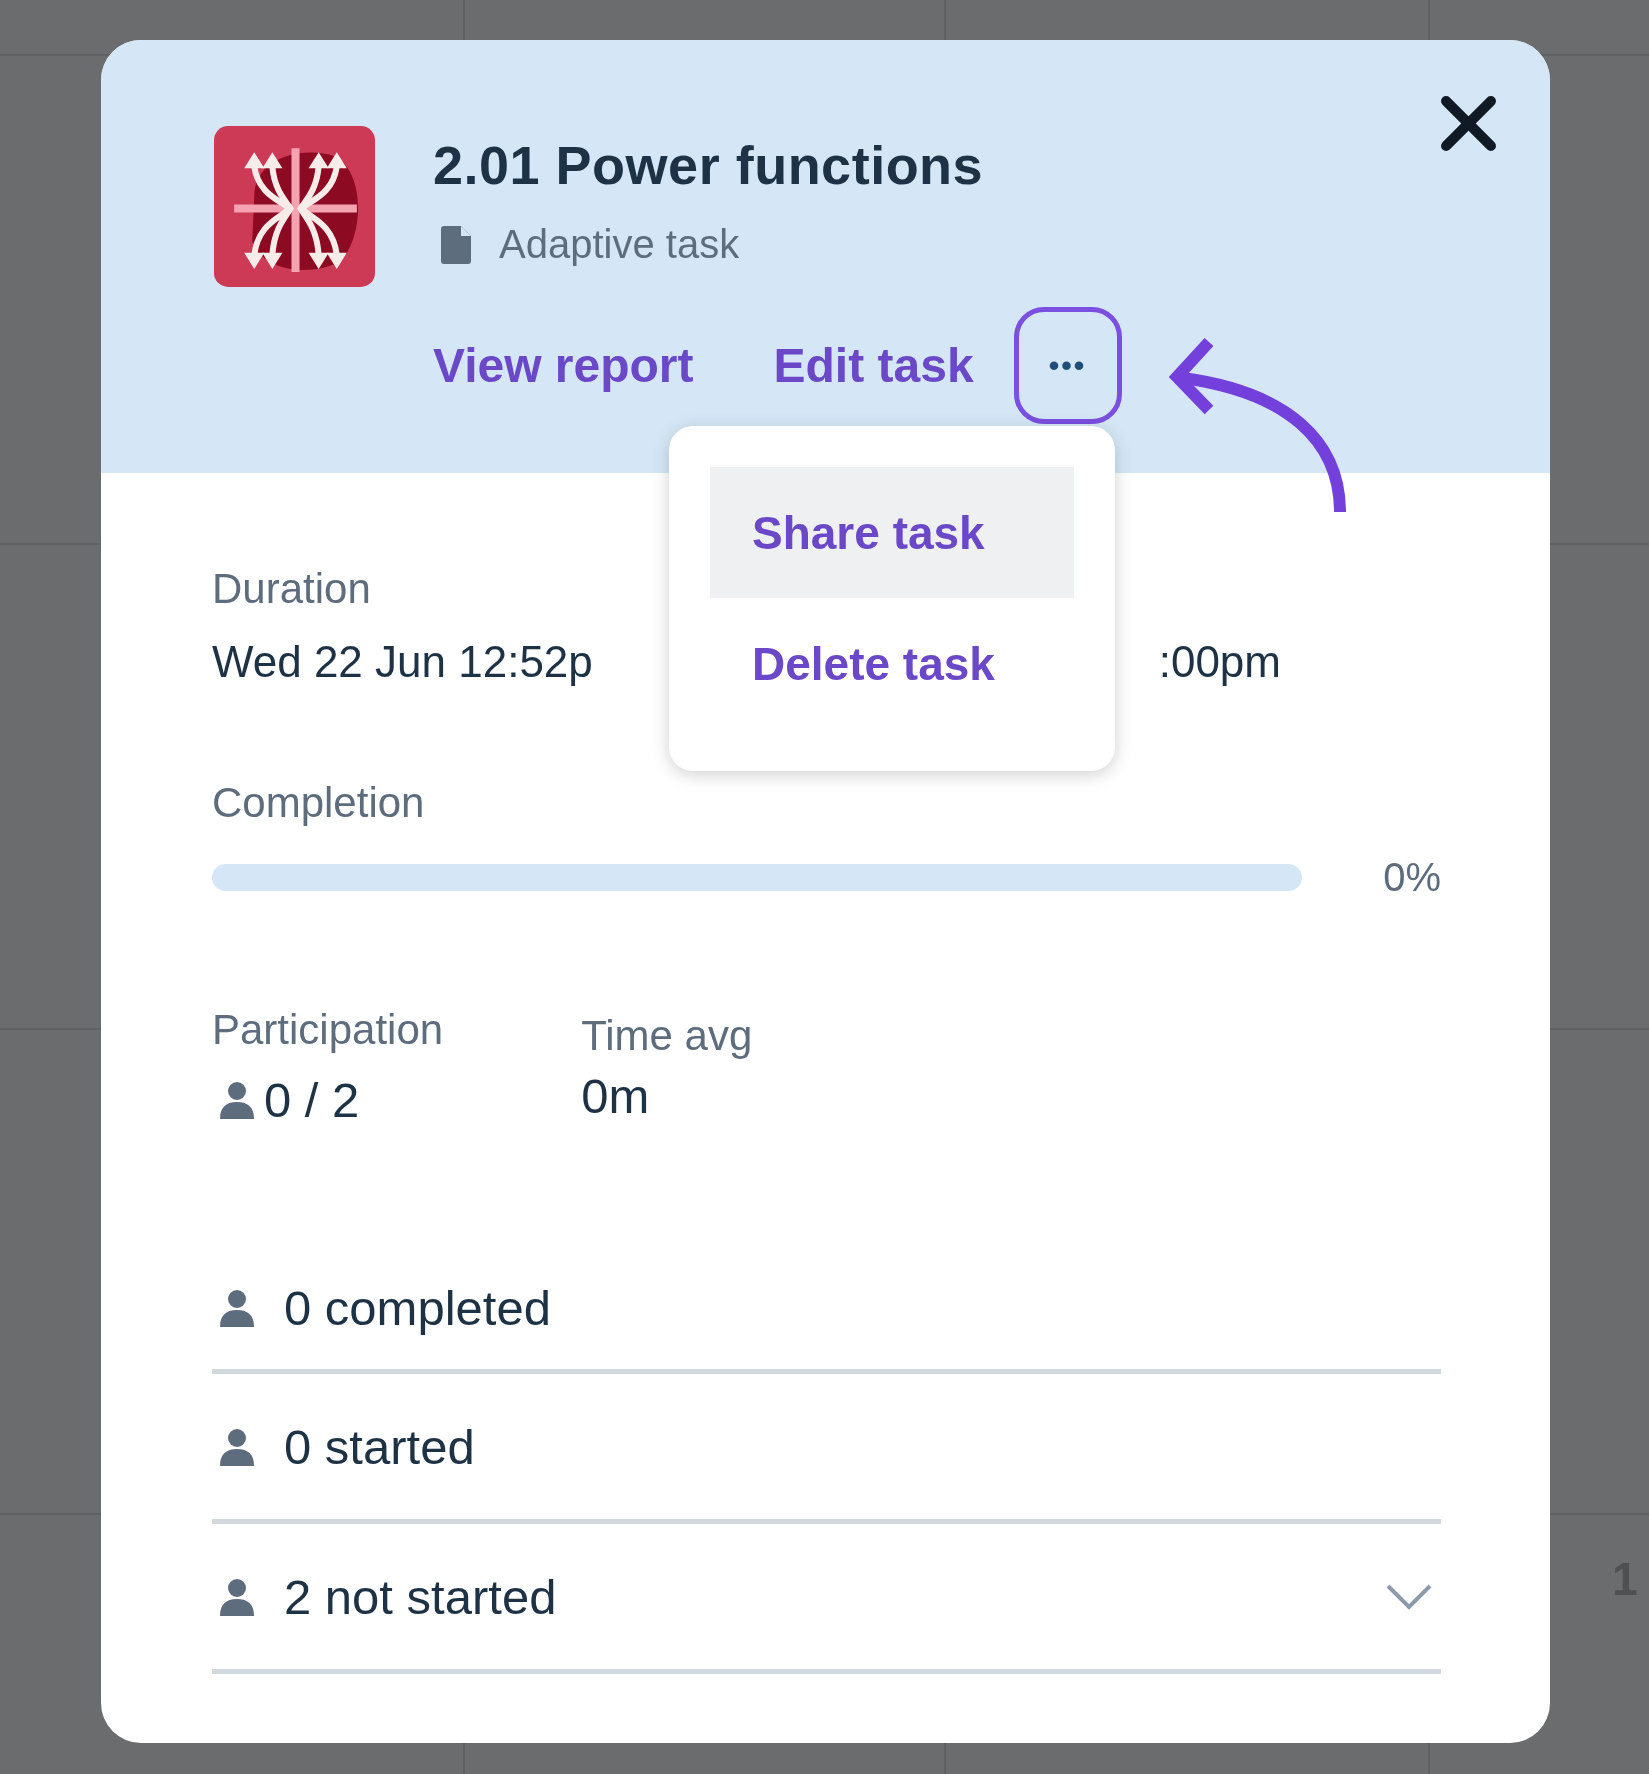 The height and width of the screenshot is (1774, 1649). What do you see at coordinates (892, 663) in the screenshot?
I see `menu-item: Delete task` at bounding box center [892, 663].